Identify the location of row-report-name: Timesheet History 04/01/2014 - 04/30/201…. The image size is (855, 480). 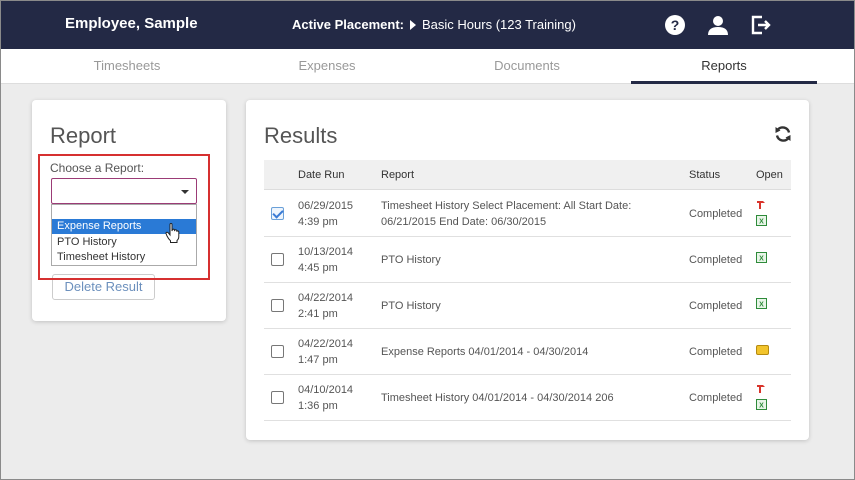
(497, 398).